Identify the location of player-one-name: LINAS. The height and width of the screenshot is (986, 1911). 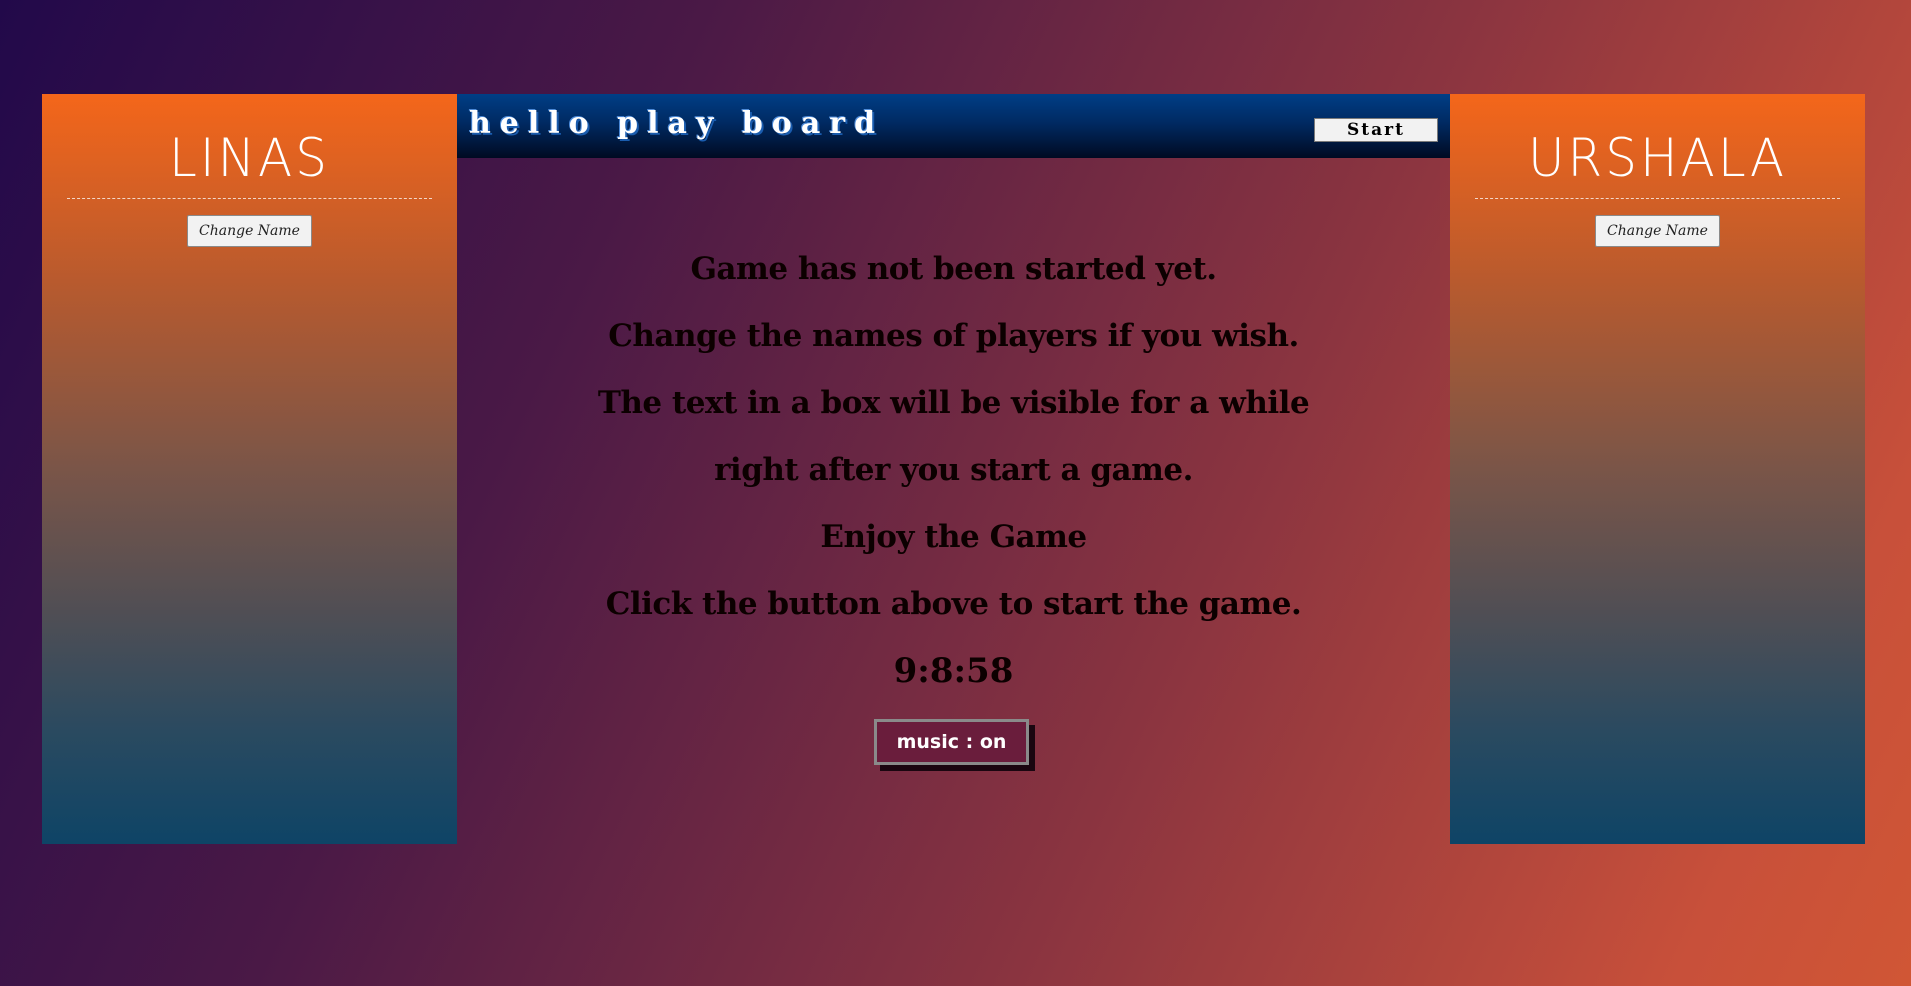
(249, 158).